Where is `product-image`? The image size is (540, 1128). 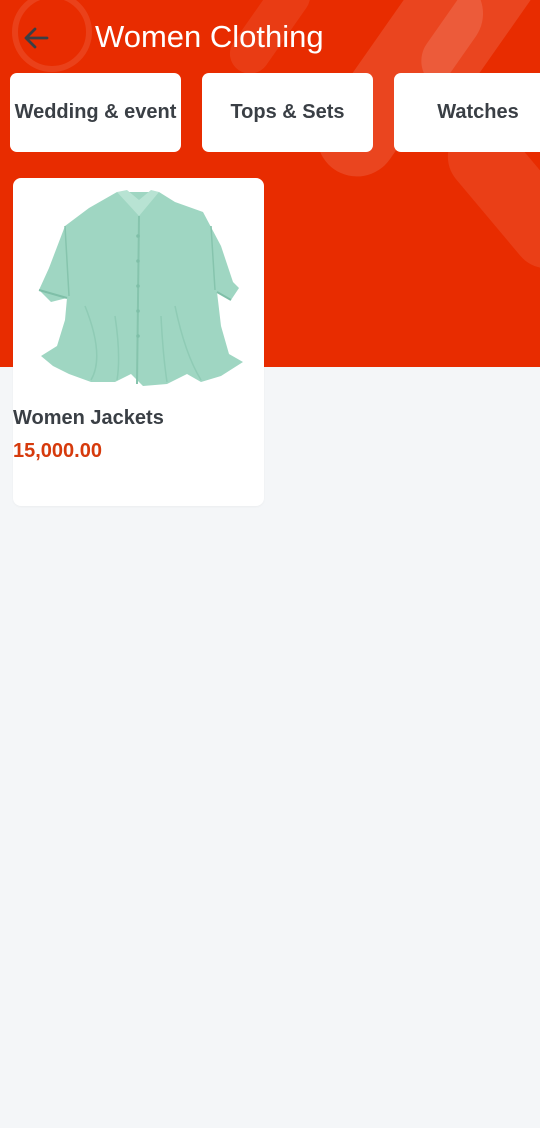
product-image is located at coordinates (140, 288).